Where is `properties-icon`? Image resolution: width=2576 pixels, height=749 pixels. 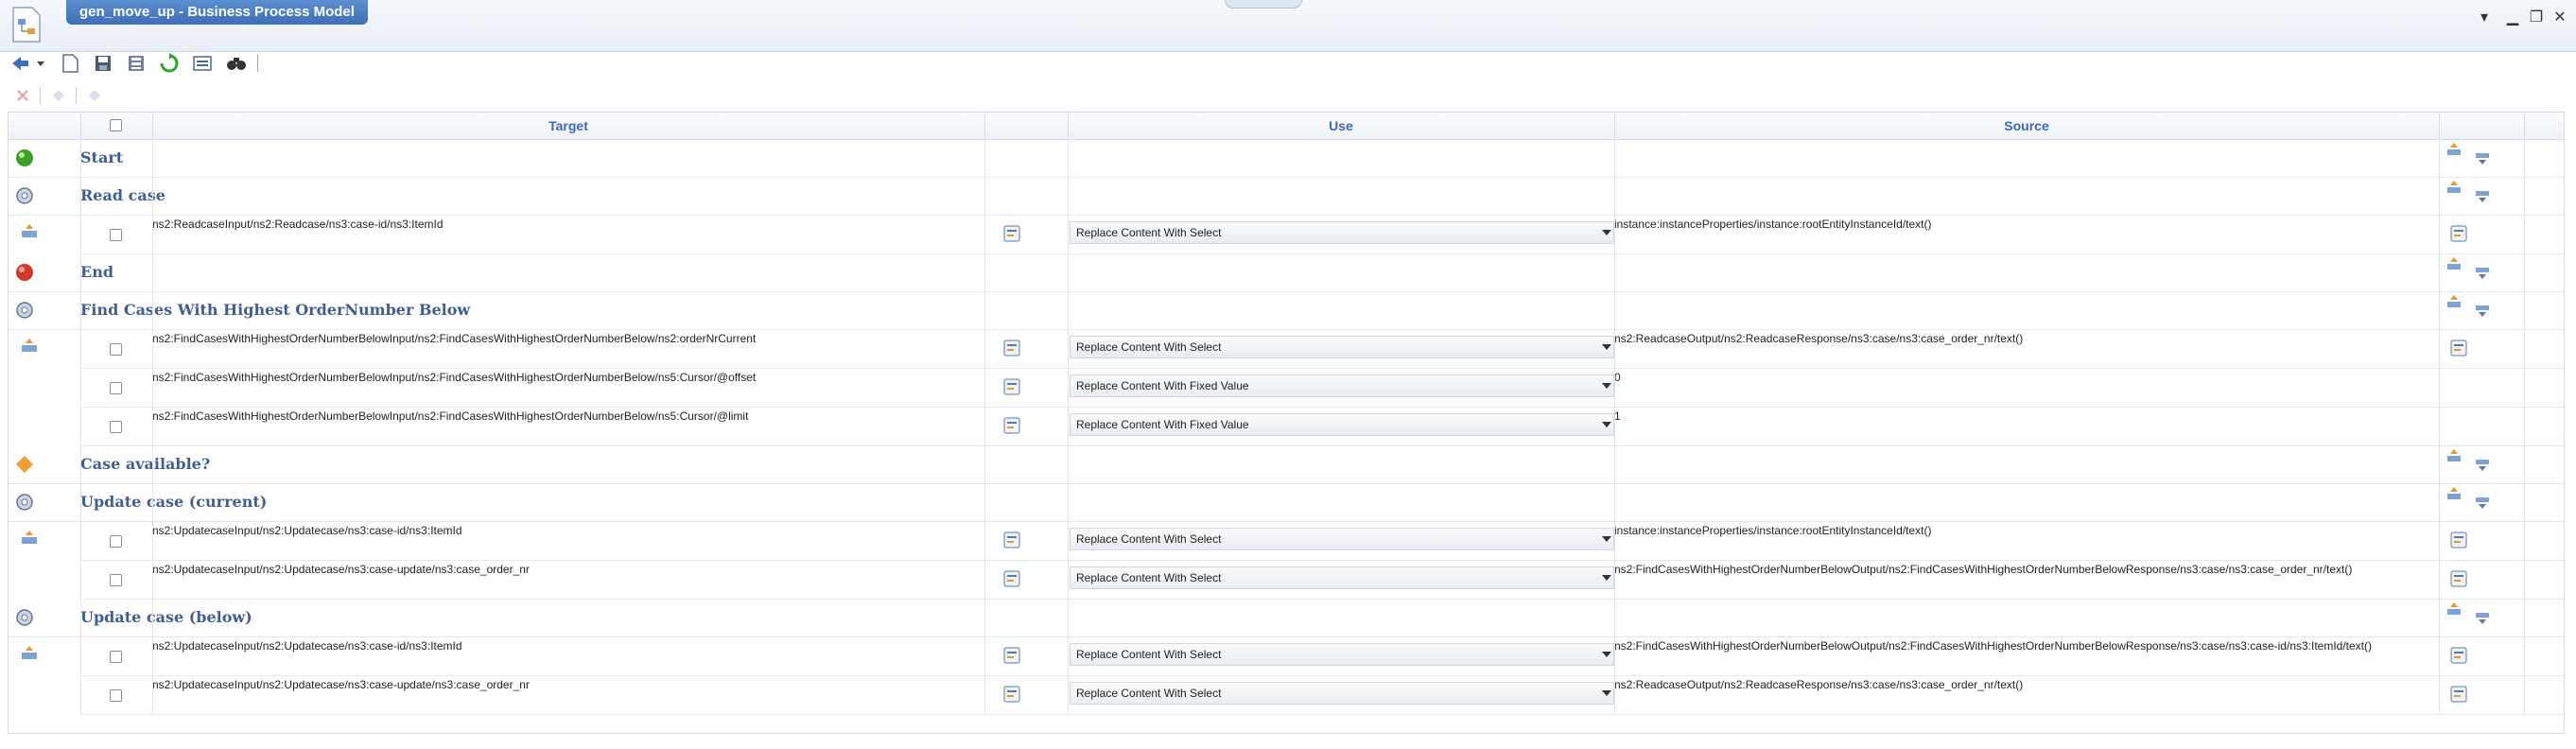
properties-icon is located at coordinates (202, 64).